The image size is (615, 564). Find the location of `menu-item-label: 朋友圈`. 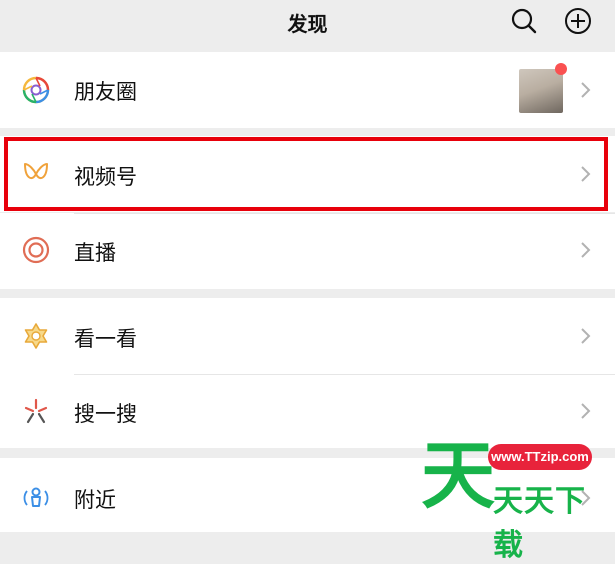

menu-item-label: 朋友圈 is located at coordinates (105, 92).